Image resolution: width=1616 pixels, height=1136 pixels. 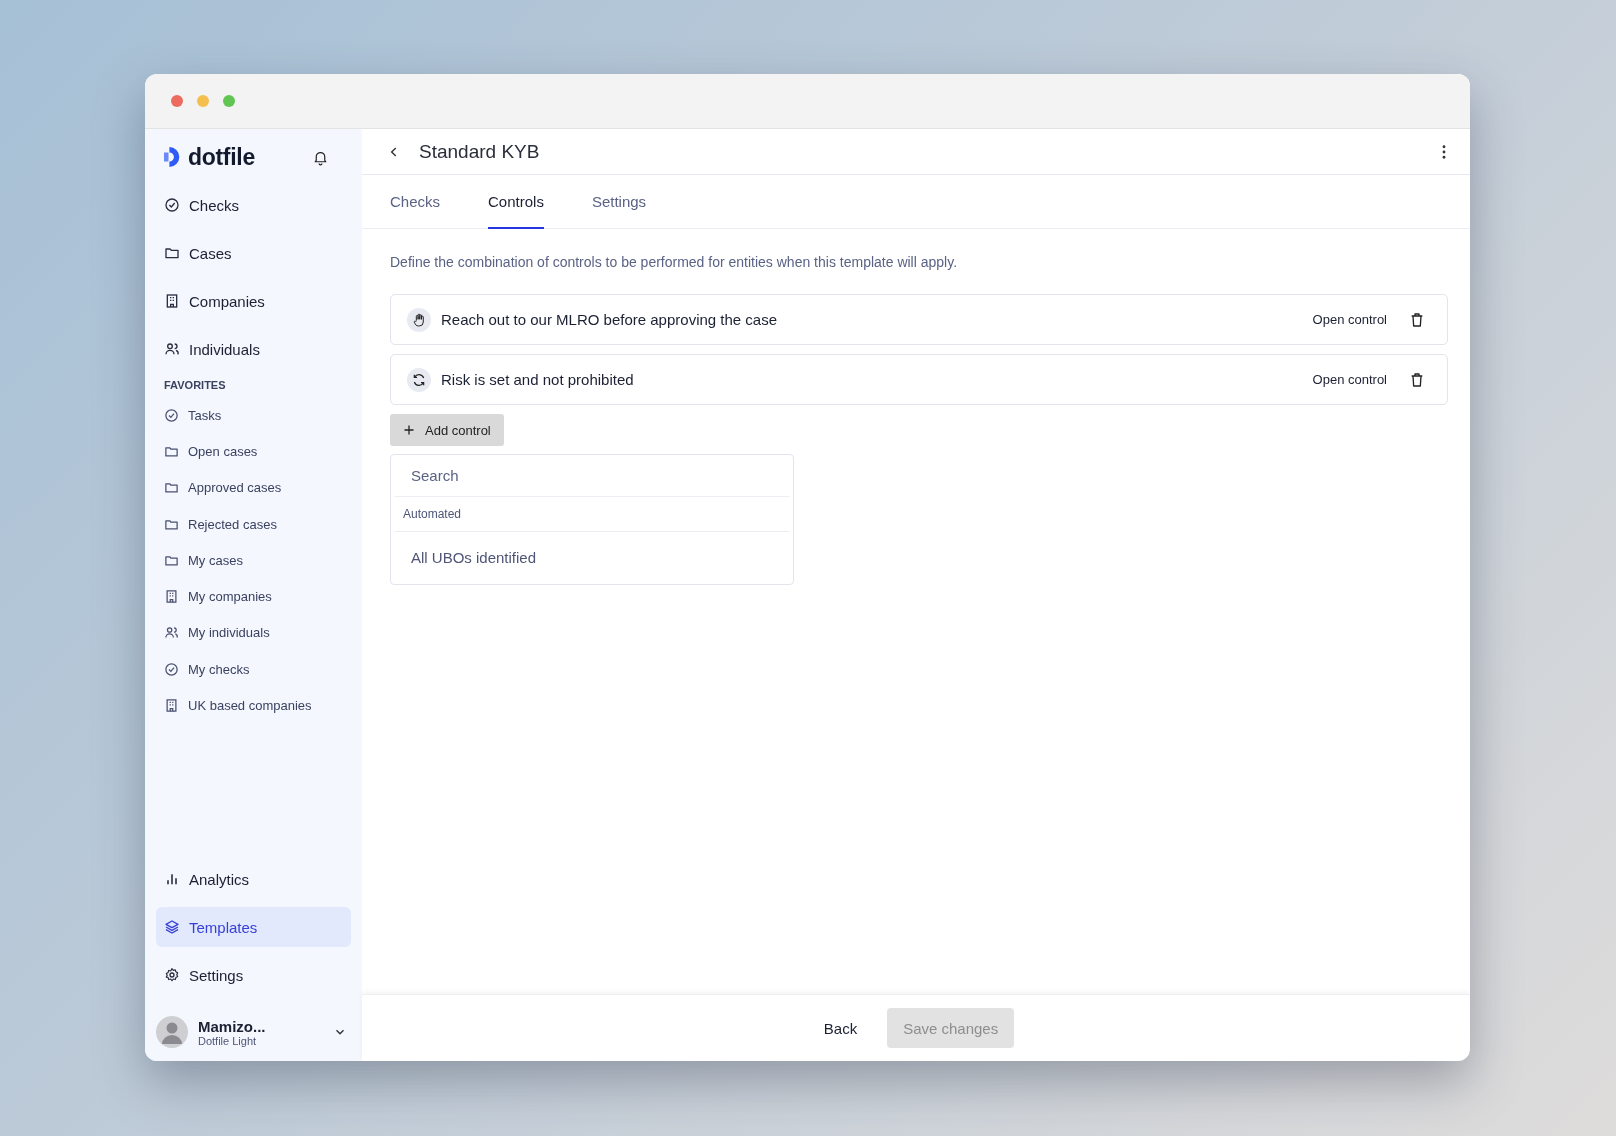 I want to click on favorite-item: UK based companies, so click(x=253, y=705).